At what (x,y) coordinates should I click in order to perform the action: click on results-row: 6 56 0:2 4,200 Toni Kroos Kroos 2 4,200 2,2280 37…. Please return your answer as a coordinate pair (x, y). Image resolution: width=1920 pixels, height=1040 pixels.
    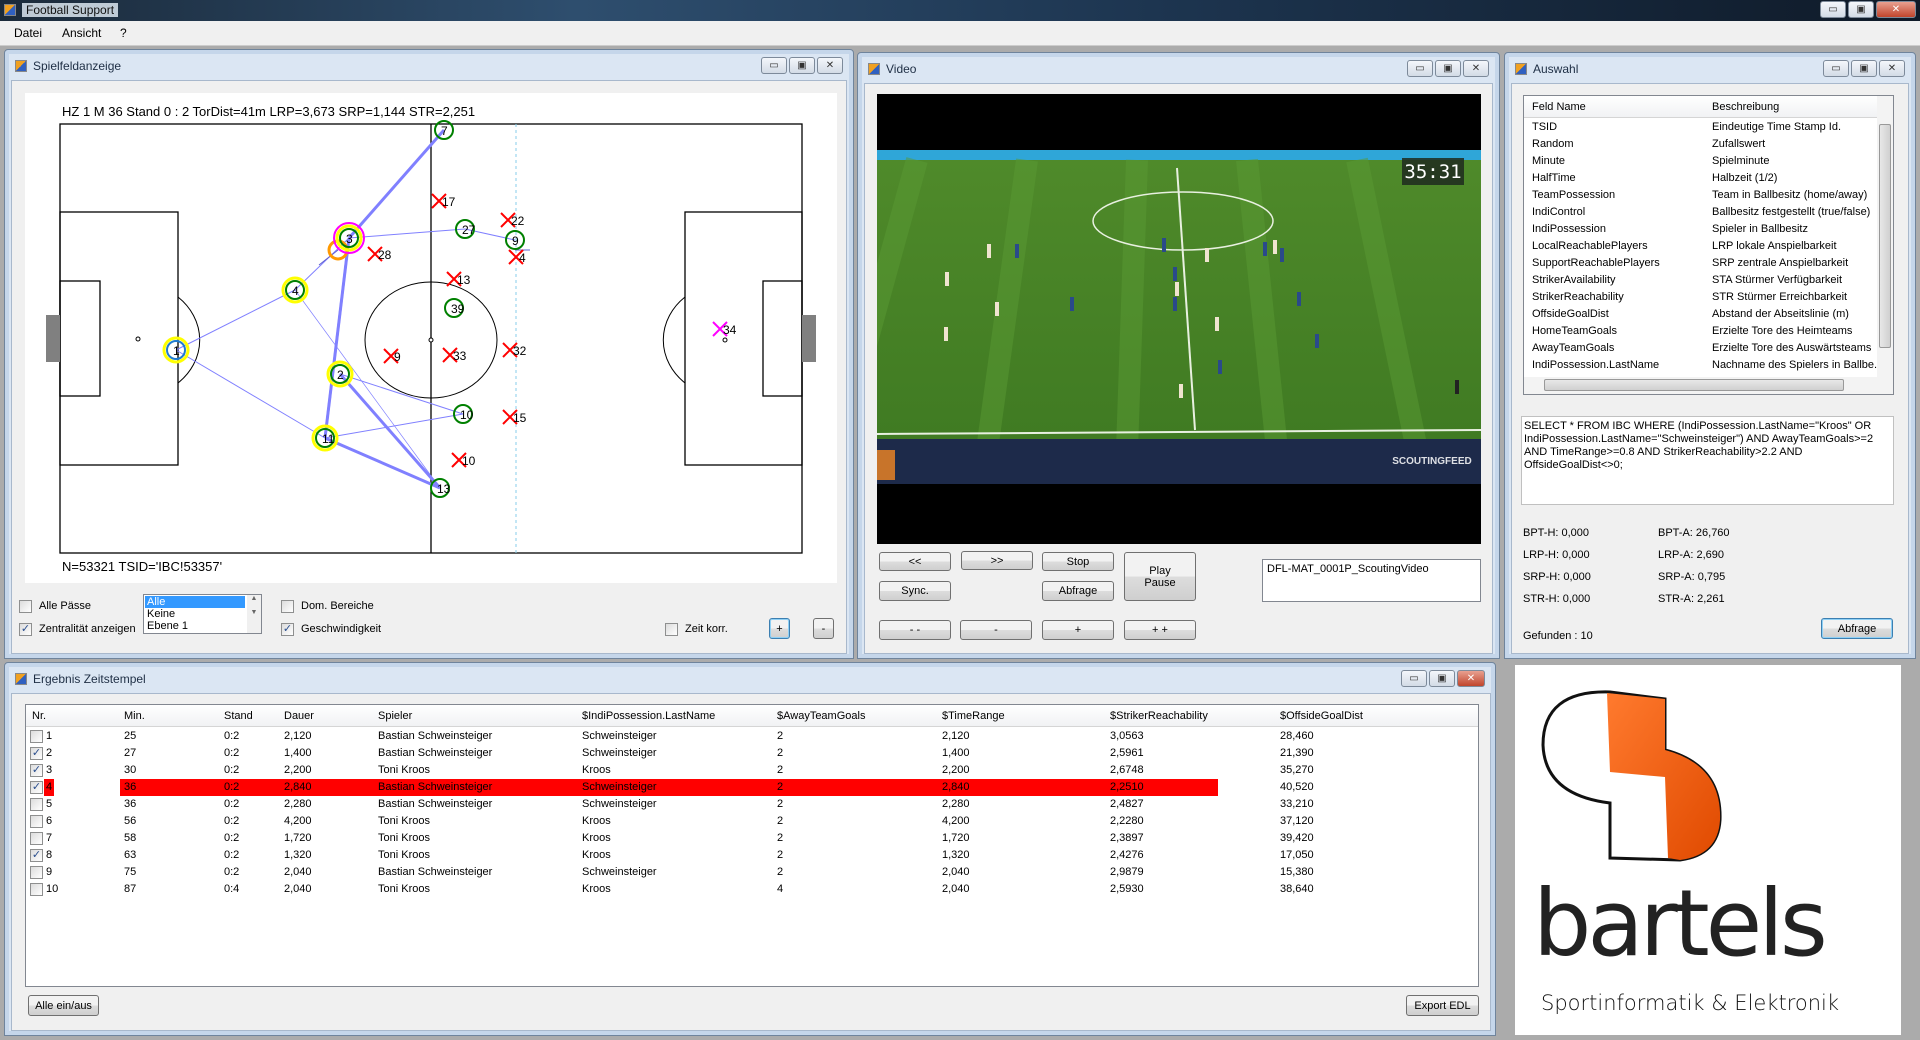
    Looking at the image, I should click on (752, 821).